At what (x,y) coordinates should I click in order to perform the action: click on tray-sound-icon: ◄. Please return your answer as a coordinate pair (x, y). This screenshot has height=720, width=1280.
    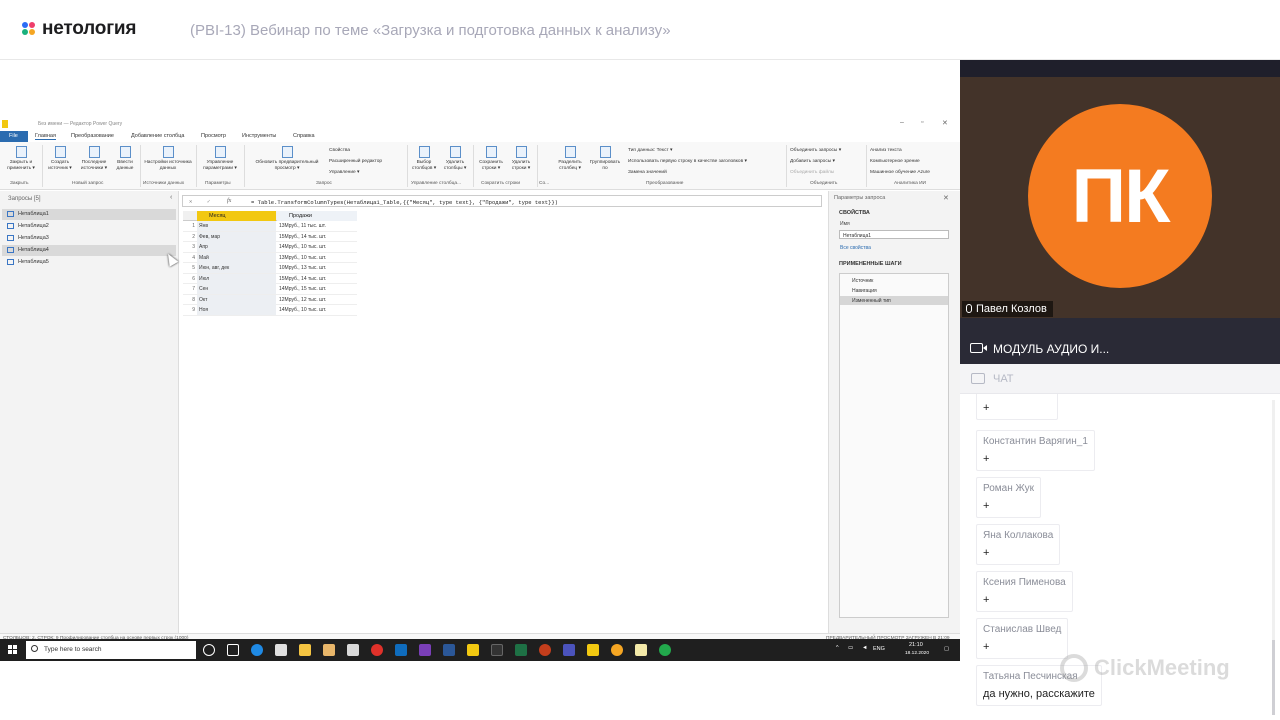
    Looking at the image, I should click on (864, 648).